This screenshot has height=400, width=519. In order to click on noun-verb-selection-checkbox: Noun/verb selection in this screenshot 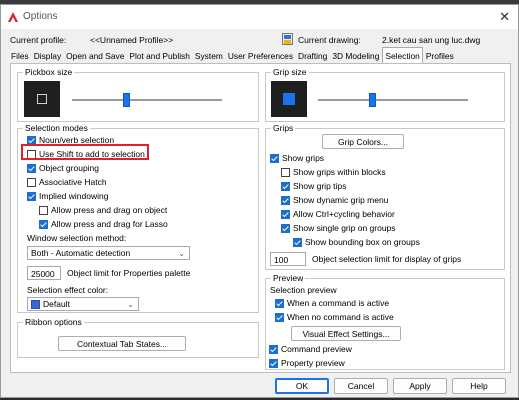, I will do `click(70, 140)`.